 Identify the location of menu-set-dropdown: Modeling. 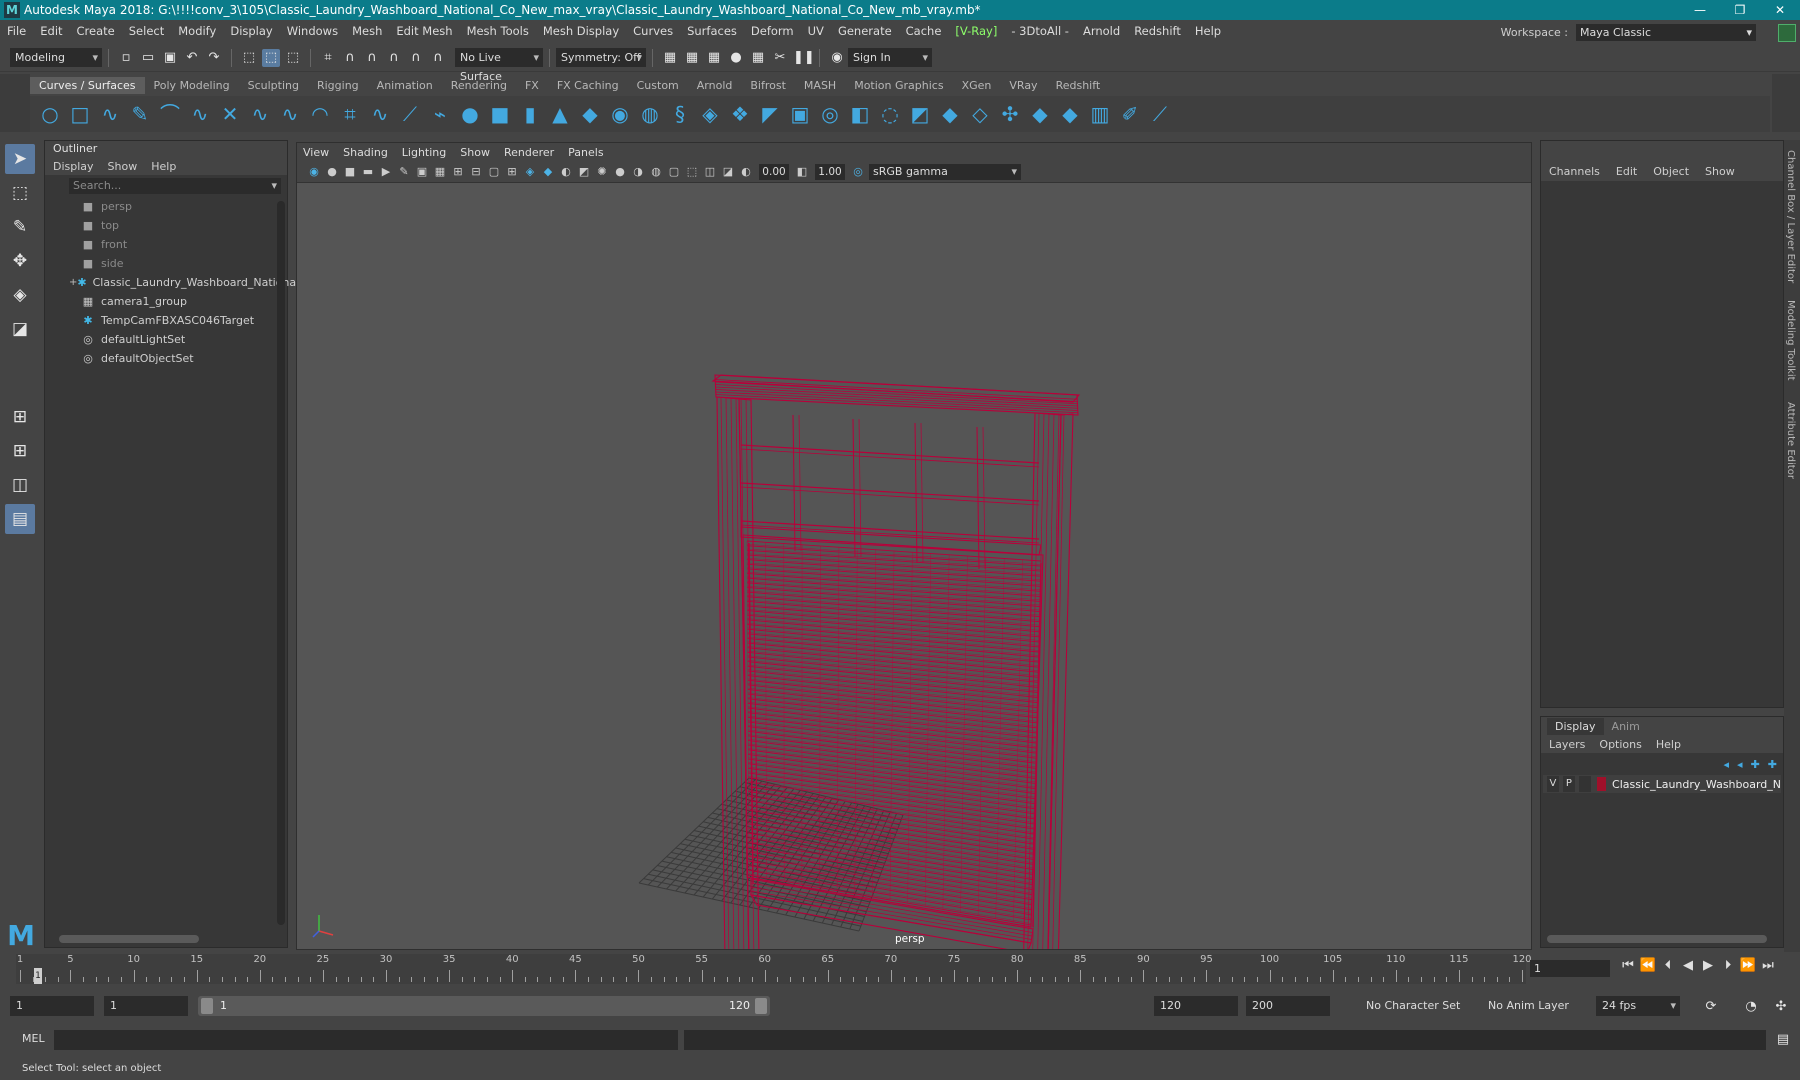
(56, 57).